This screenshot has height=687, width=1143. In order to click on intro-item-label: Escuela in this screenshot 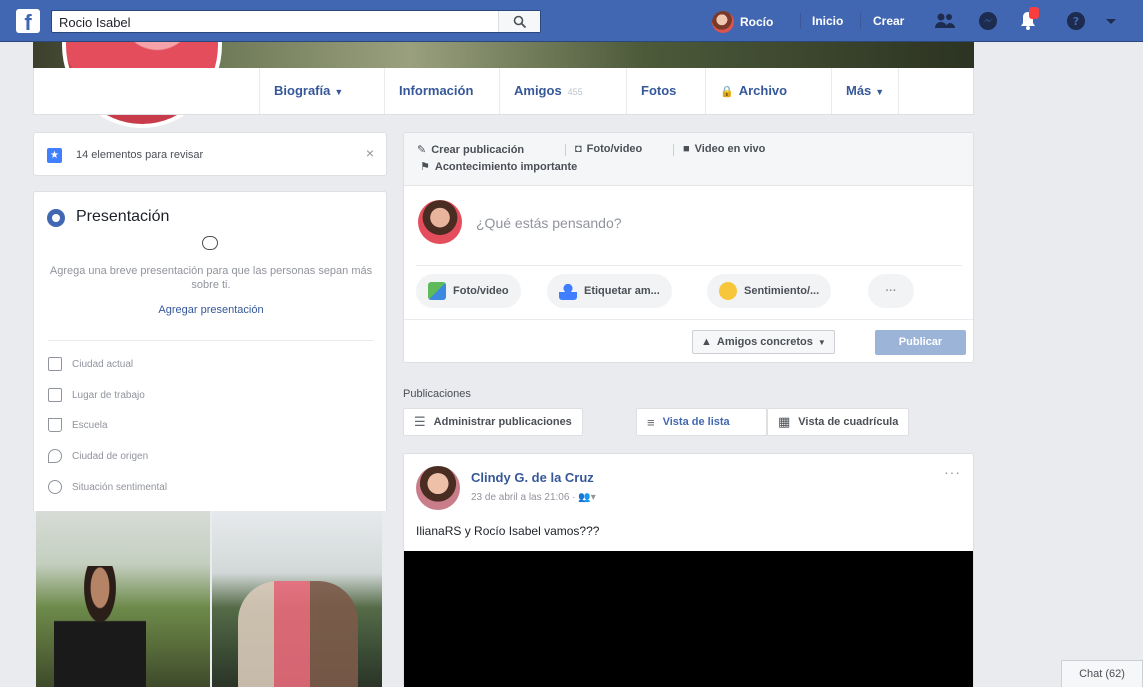, I will do `click(90, 425)`.